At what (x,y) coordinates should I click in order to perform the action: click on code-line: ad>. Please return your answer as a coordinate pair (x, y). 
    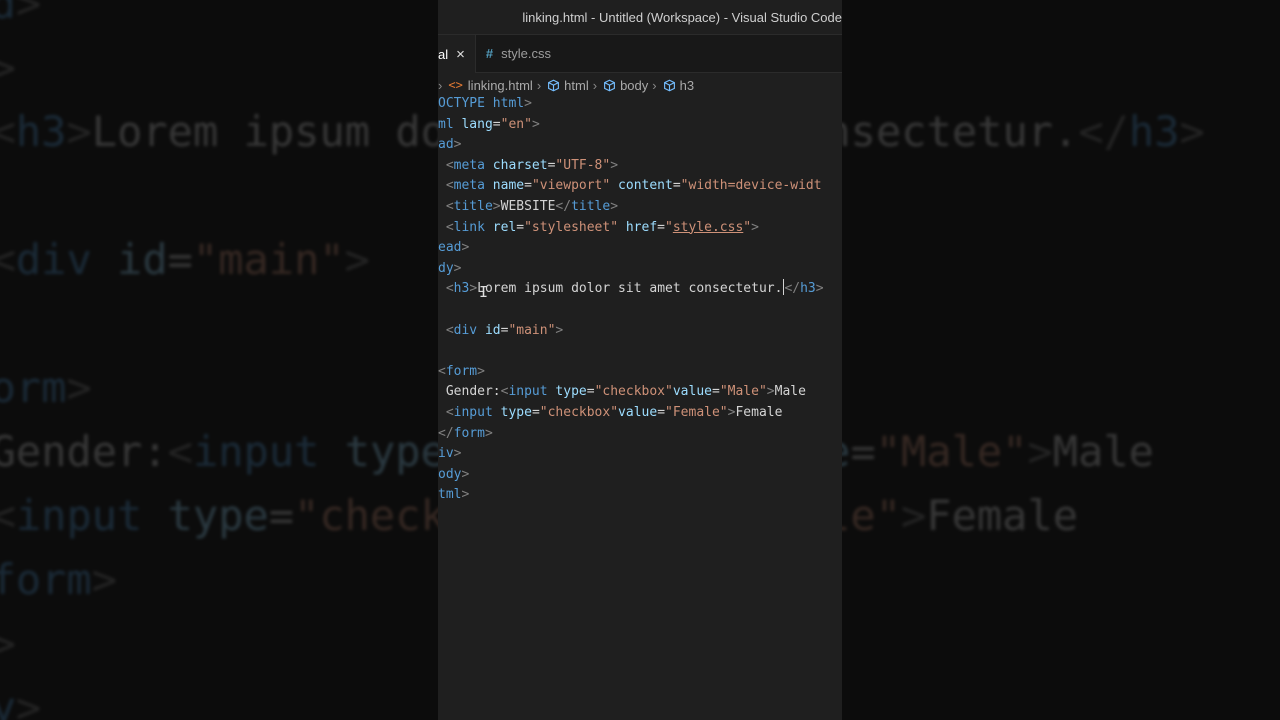
    Looking at the image, I should click on (640, 145).